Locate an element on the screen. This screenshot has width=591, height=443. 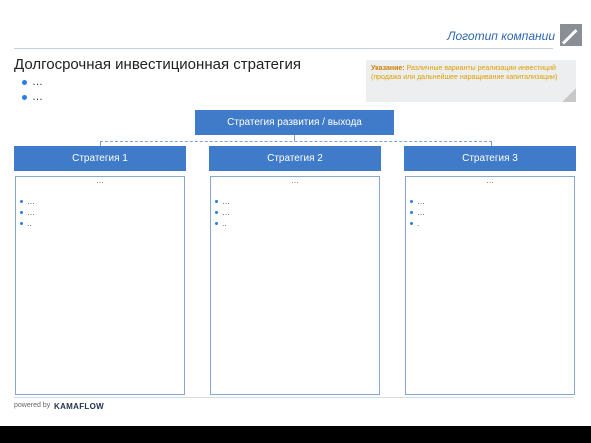
footer-divider is located at coordinates (294, 397).